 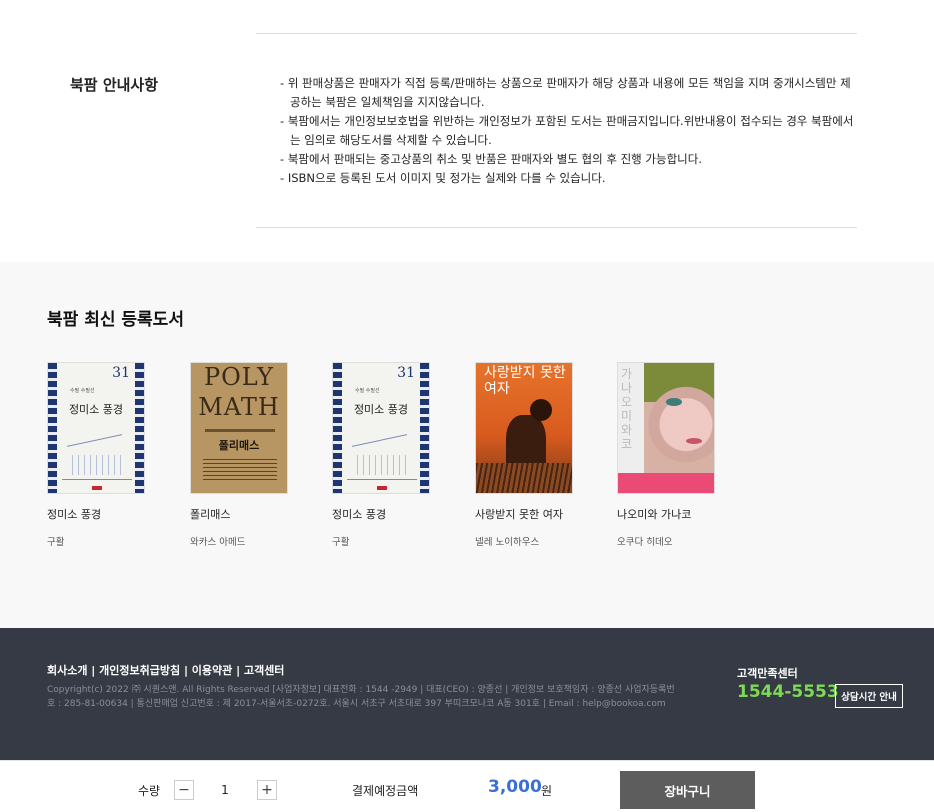 What do you see at coordinates (165, 670) in the screenshot?
I see `footer-links: 회사소개 | 개인정보취급방침 | 이용약관 | 고객센터` at bounding box center [165, 670].